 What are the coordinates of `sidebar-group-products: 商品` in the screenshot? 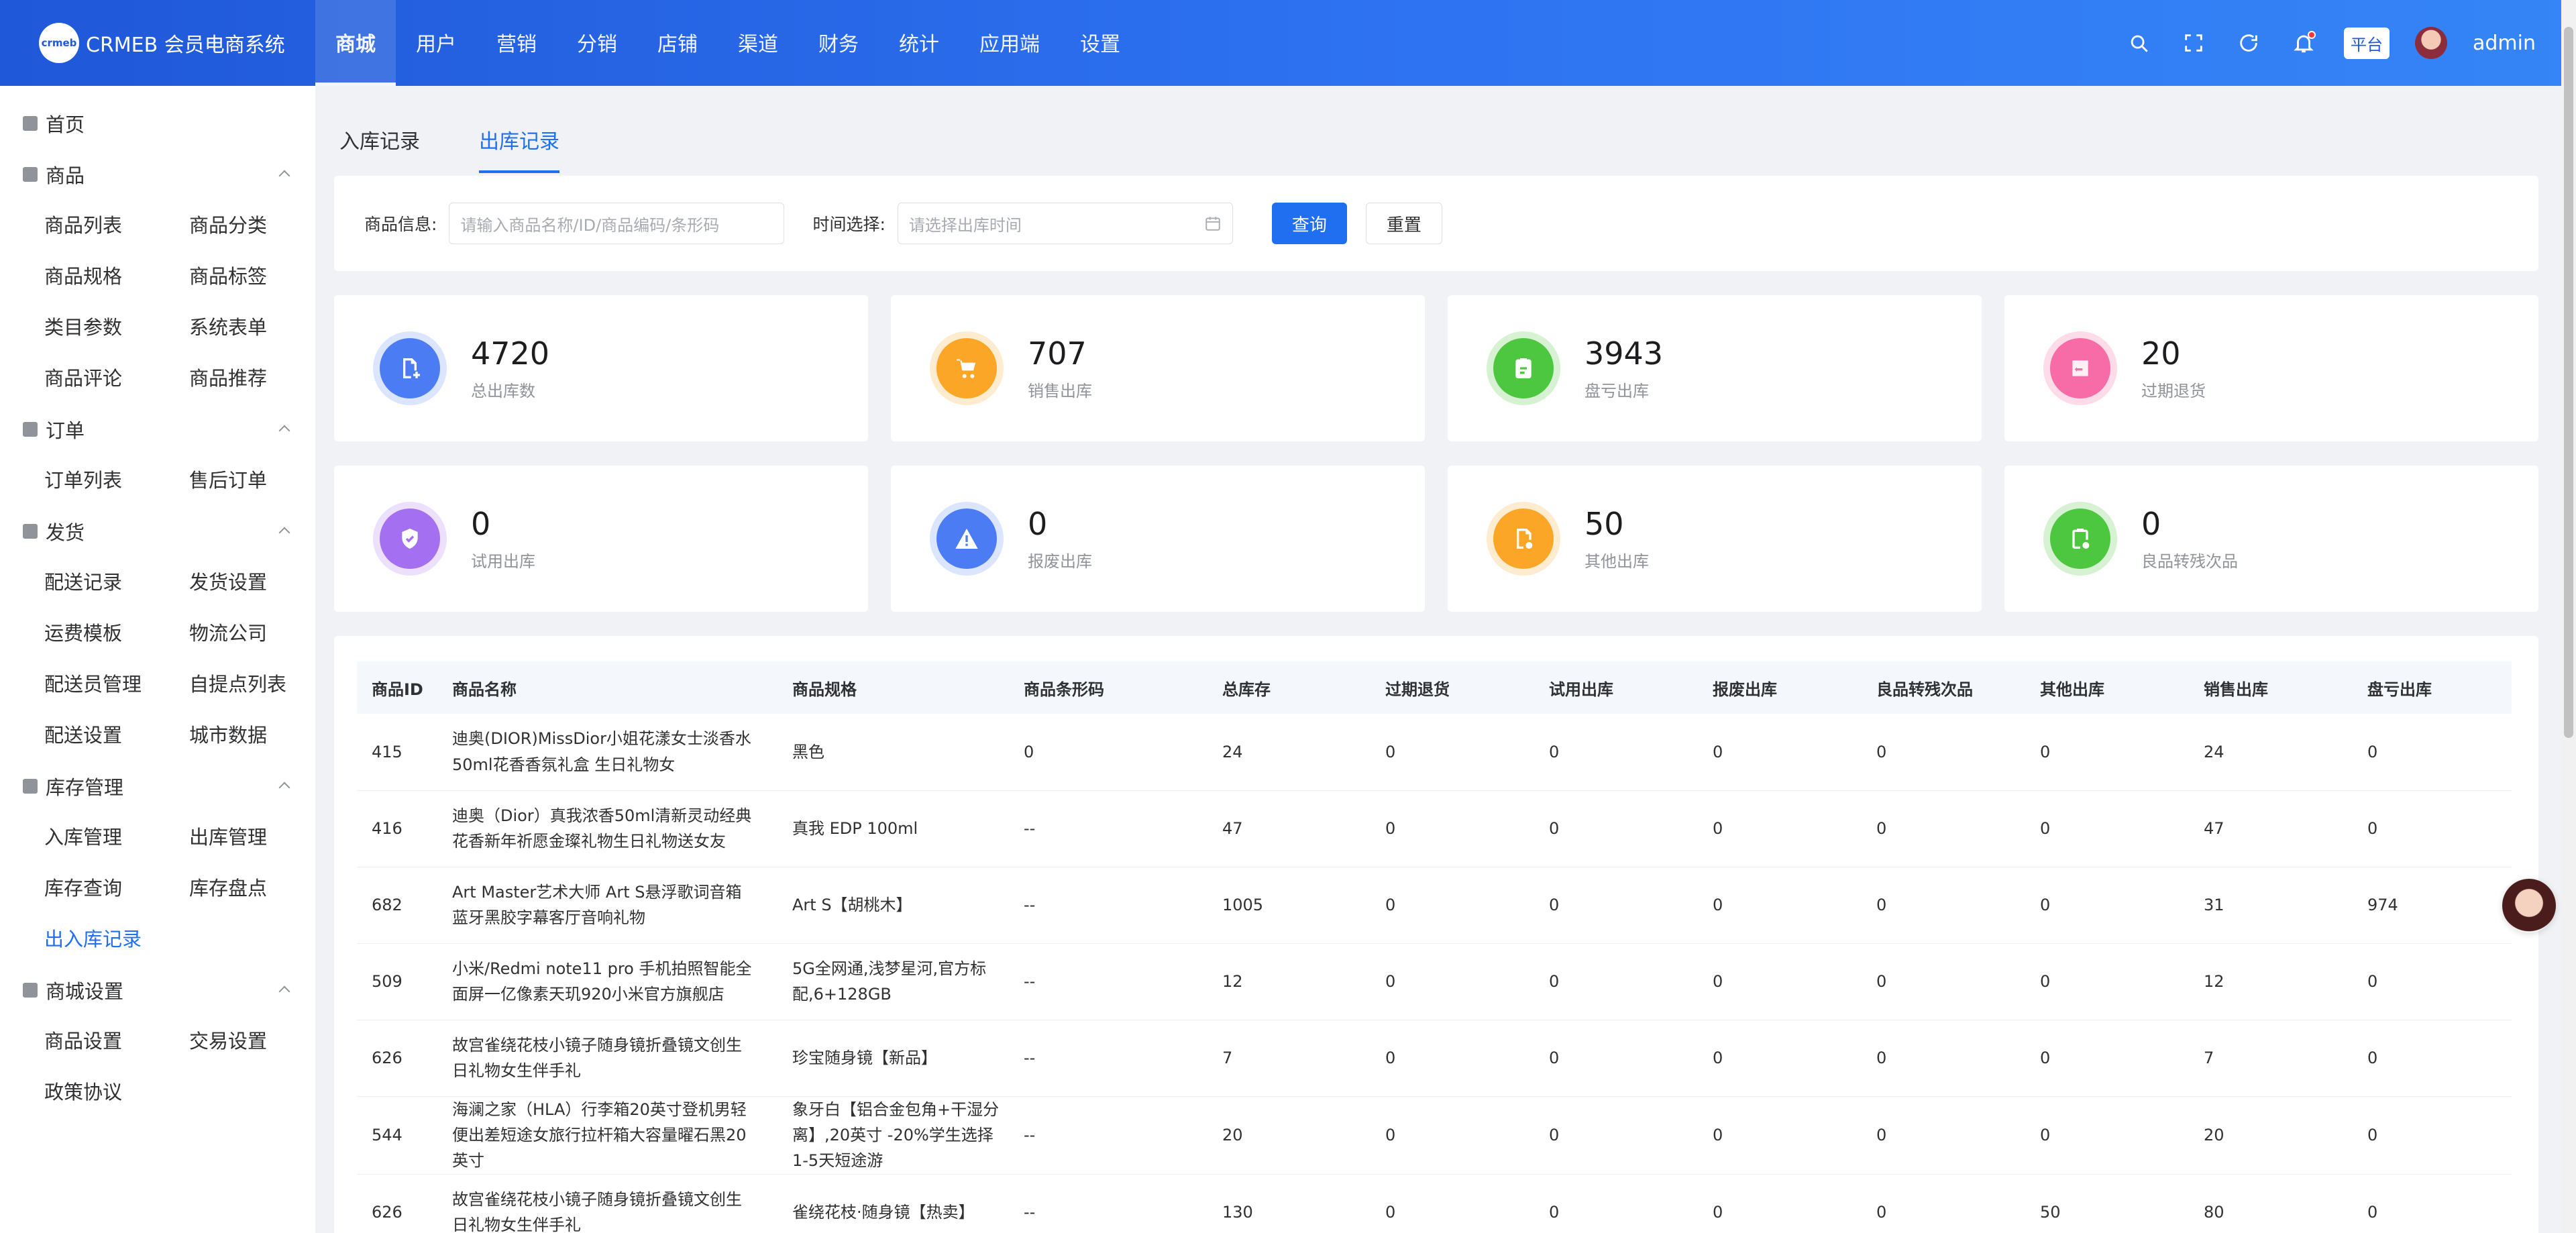 It's located at (157, 174).